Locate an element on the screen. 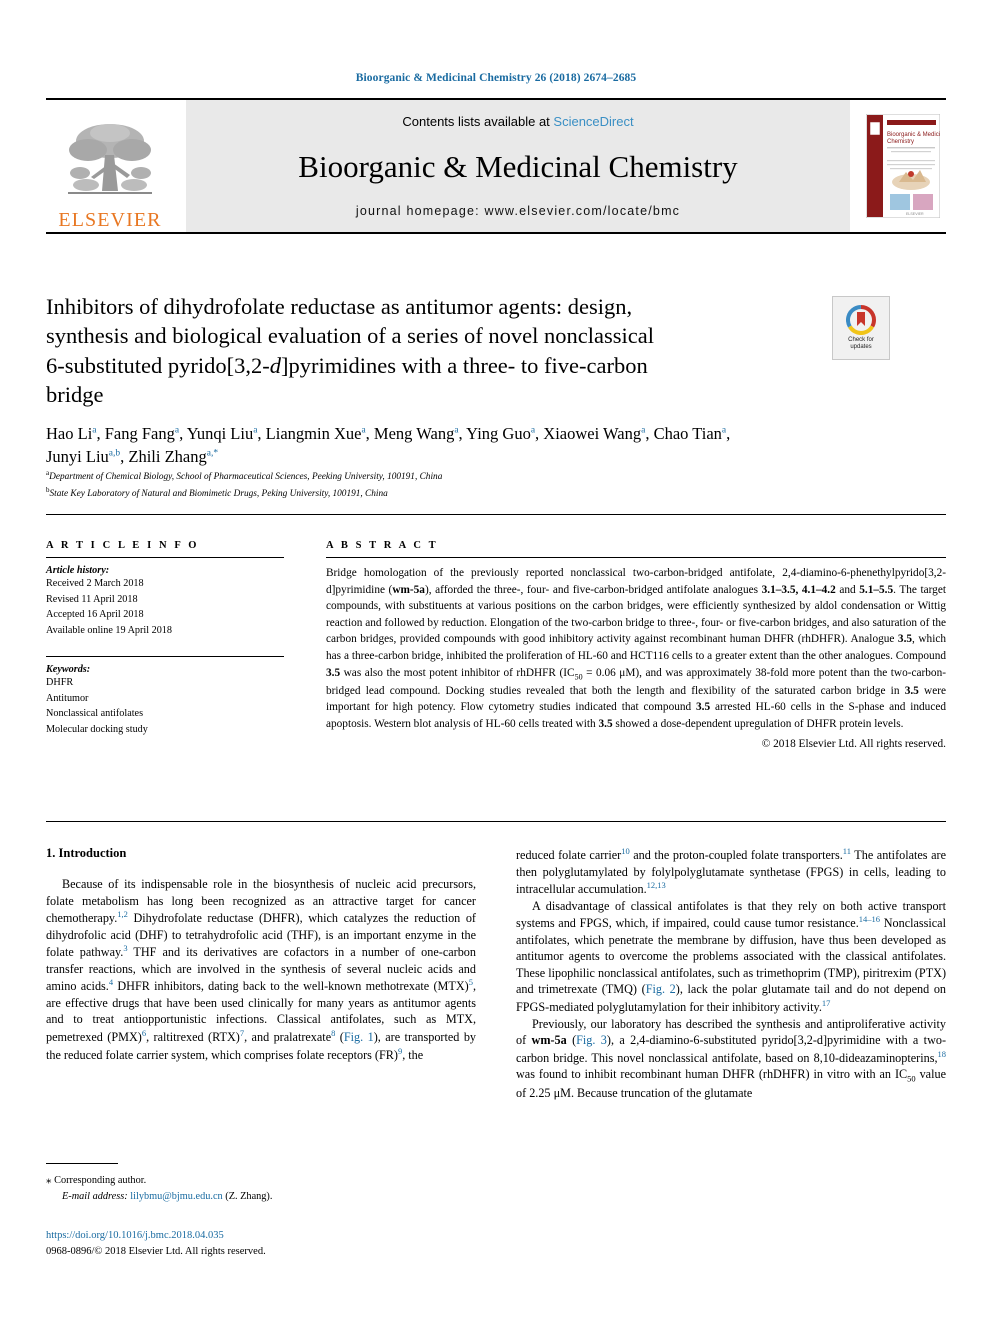  p-seg: , and pralatrexate is located at coordinates (288, 1037).